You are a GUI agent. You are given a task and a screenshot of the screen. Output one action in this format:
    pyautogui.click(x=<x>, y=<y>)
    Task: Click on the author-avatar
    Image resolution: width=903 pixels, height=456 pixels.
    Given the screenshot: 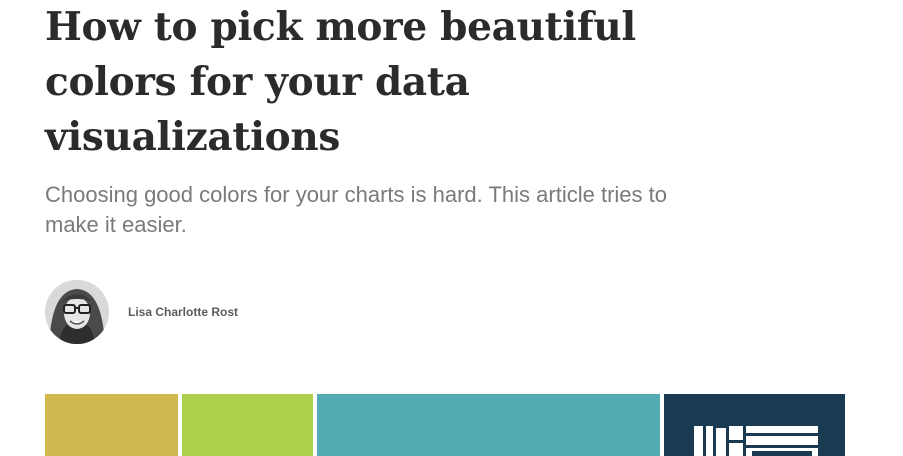 What is the action you would take?
    pyautogui.click(x=77, y=312)
    